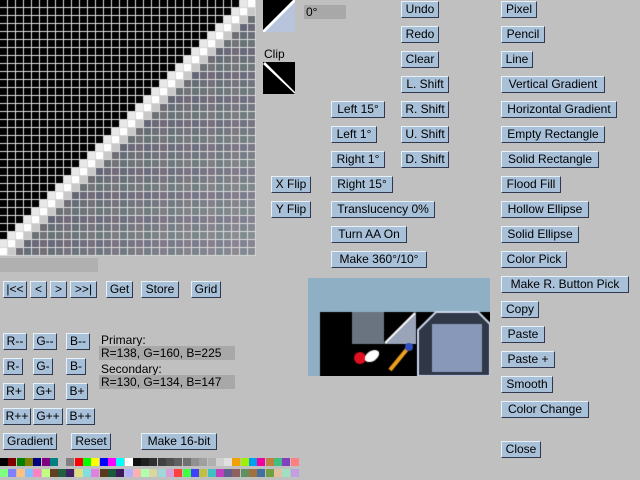  Describe the element at coordinates (15, 341) in the screenshot. I see `r-decrease-2-button: R--` at that location.